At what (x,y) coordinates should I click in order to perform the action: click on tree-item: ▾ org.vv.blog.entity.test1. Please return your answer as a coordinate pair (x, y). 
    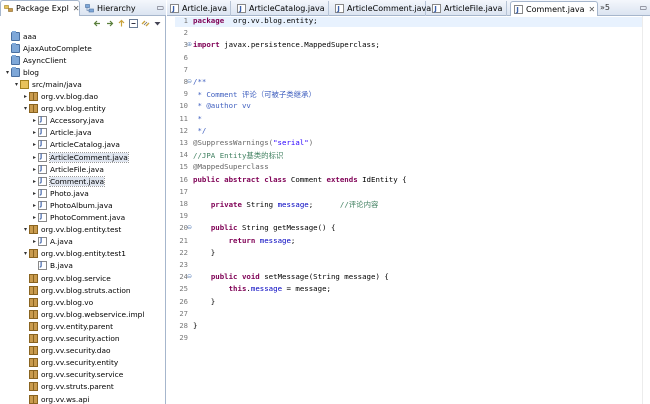
    Looking at the image, I should click on (63, 254).